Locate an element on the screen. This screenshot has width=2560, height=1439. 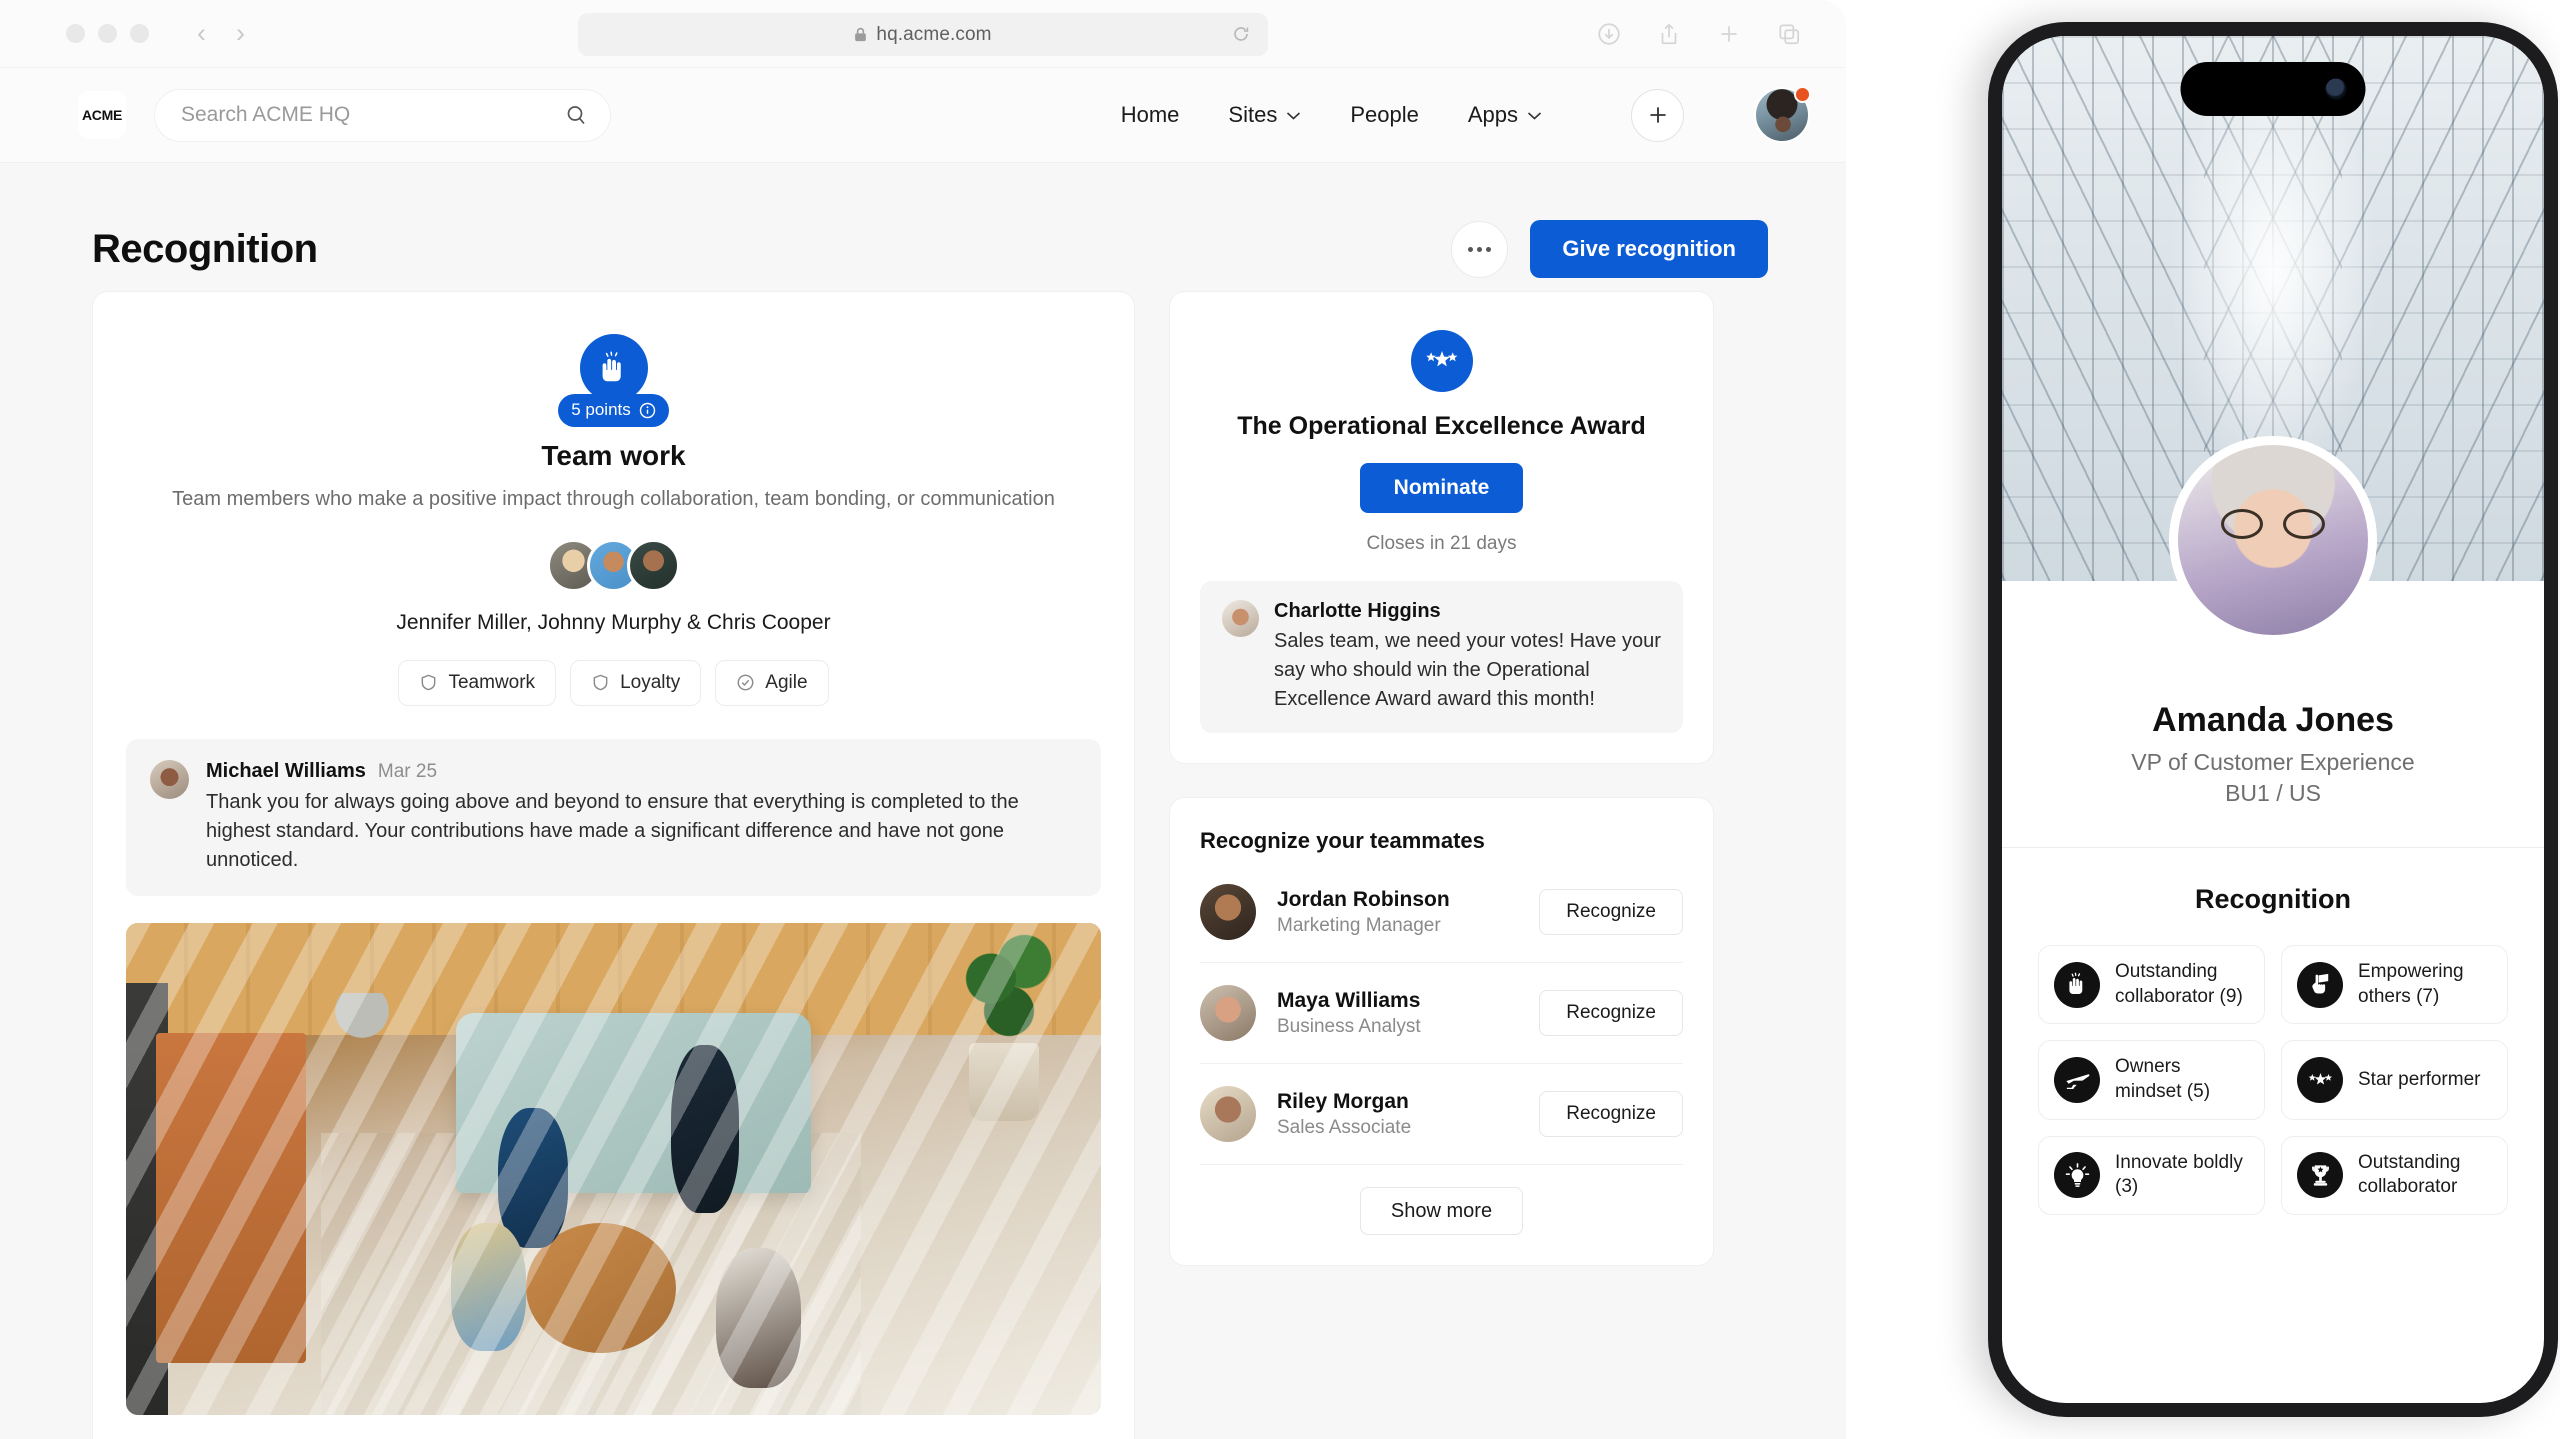
teammate-role: Marketing Manager is located at coordinates (1359, 925).